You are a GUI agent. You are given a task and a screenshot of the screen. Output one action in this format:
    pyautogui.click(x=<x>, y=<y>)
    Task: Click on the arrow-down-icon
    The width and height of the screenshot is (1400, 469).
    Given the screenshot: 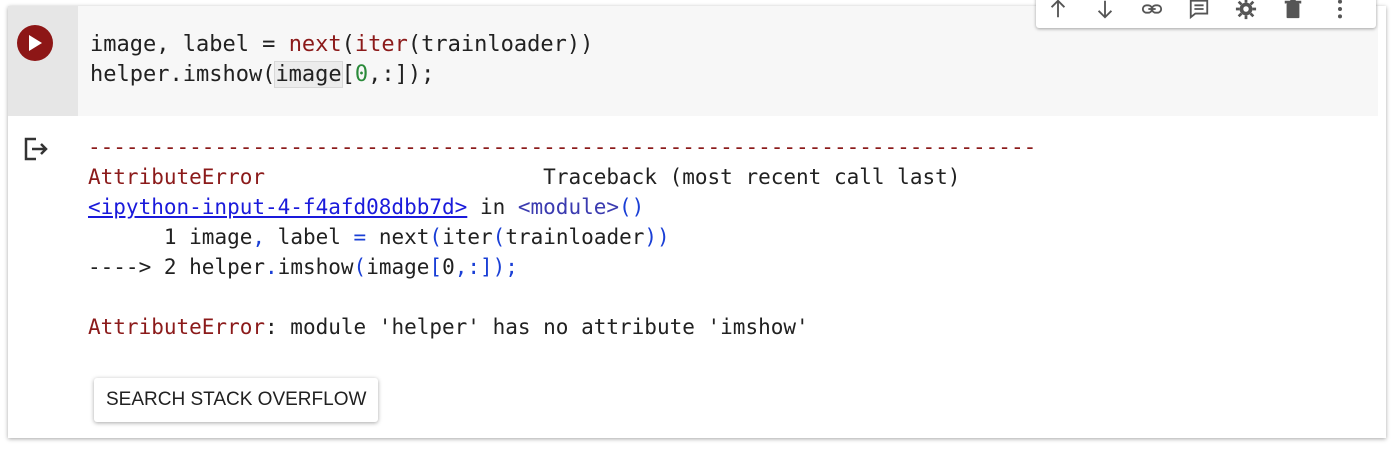 What is the action you would take?
    pyautogui.click(x=1104, y=9)
    